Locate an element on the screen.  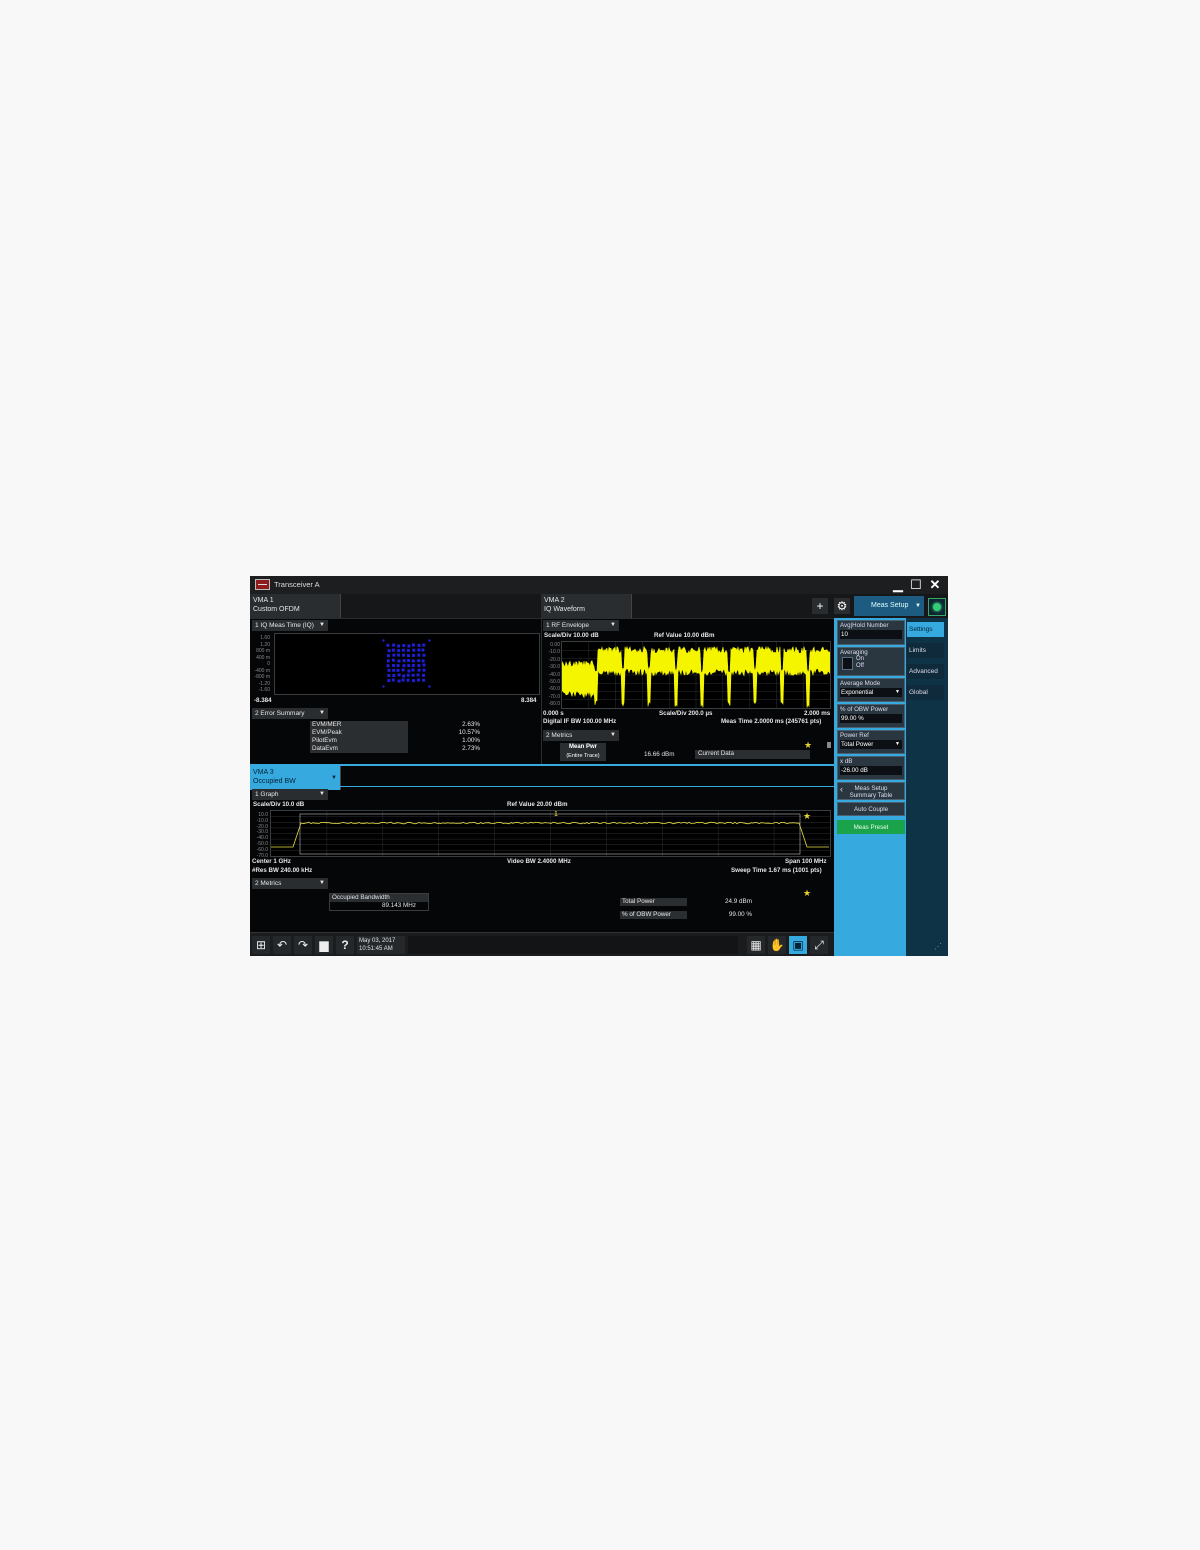
multi-window-icon: ▣ is located at coordinates (798, 945).